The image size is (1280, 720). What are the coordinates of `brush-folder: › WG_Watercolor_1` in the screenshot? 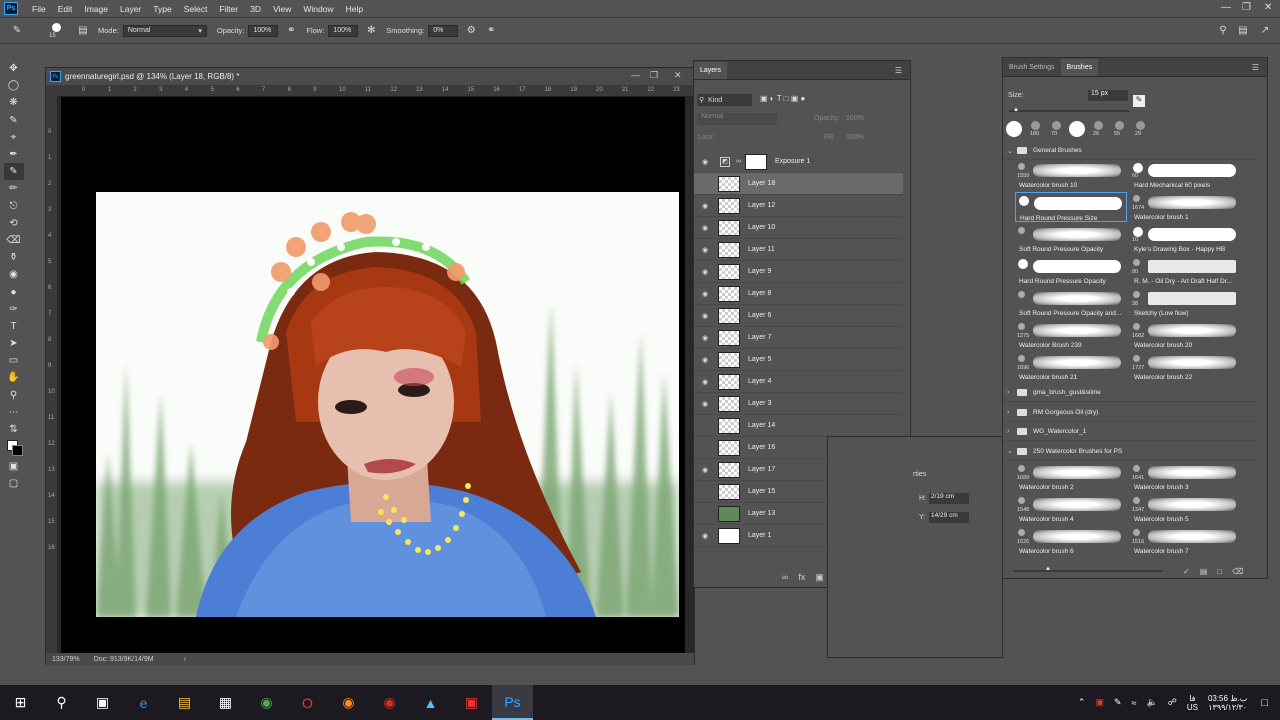 It's located at (1130, 432).